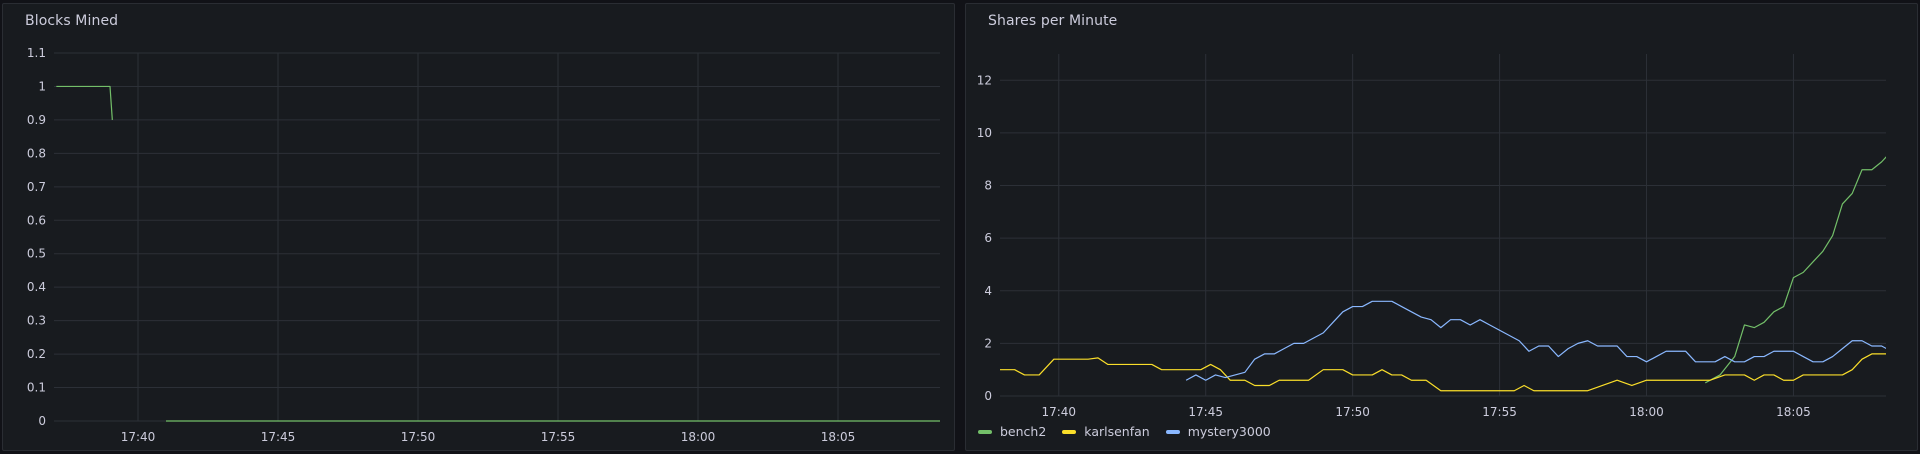  I want to click on blocks-y-tick-label: 0, so click(42, 421).